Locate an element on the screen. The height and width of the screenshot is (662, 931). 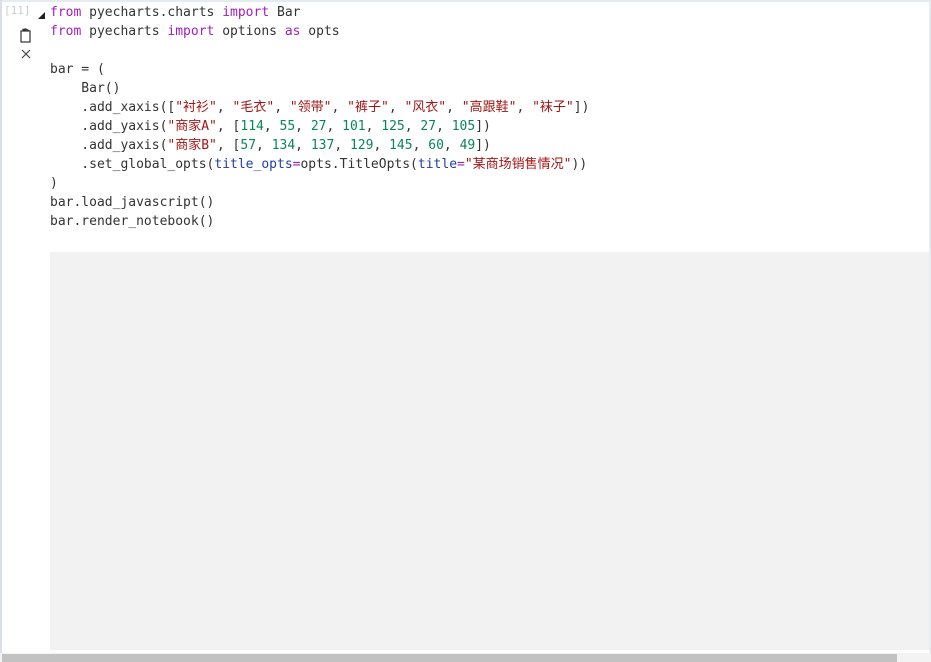
scrollbar-thumb is located at coordinates (449, 658).